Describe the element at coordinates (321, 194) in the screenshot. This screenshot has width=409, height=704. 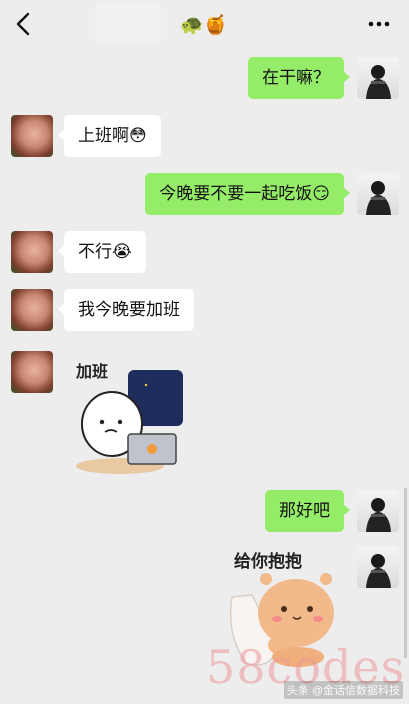
I see `smirk-face-icon: 😏` at that location.